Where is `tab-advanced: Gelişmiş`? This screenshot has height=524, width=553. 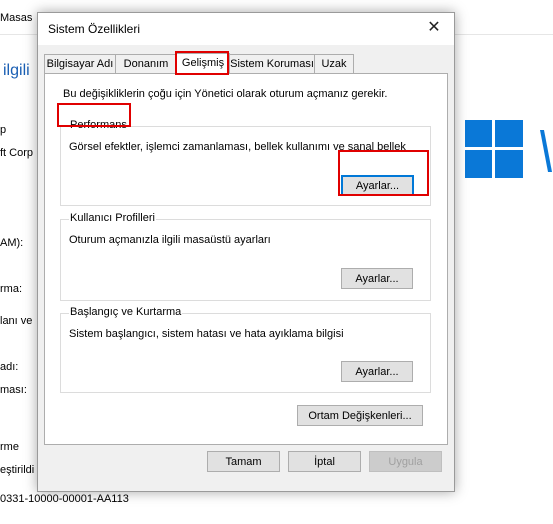 tab-advanced: Gelişmiş is located at coordinates (203, 63).